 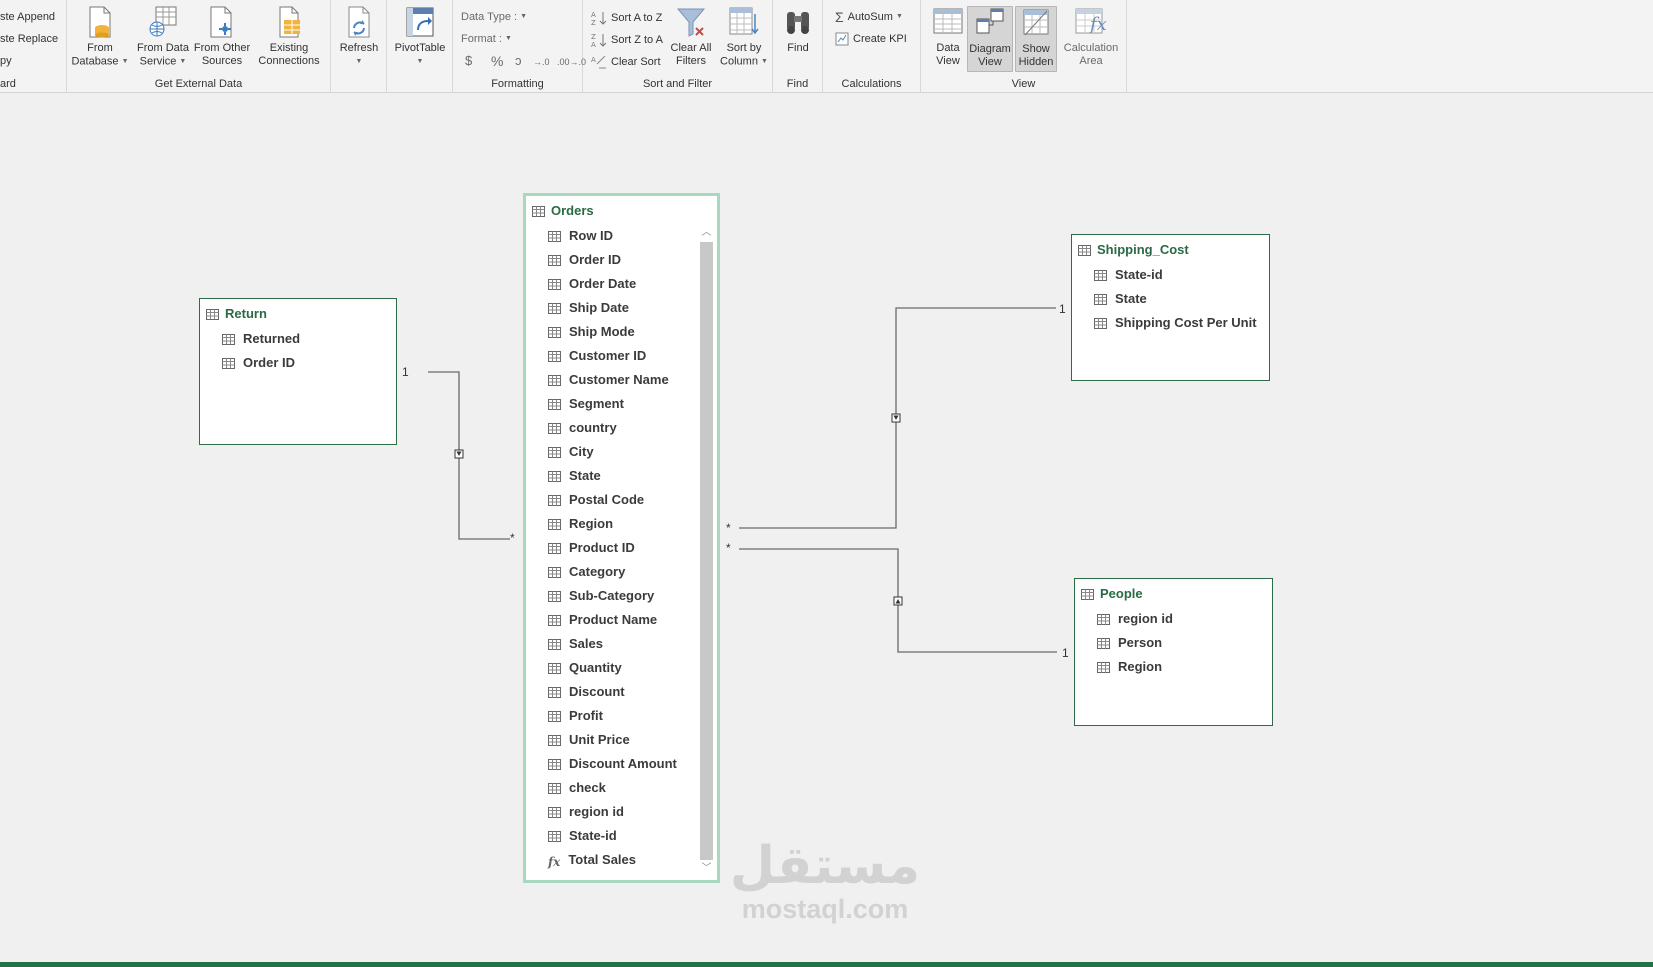 What do you see at coordinates (621, 308) in the screenshot?
I see `table-column-row: Ship Date` at bounding box center [621, 308].